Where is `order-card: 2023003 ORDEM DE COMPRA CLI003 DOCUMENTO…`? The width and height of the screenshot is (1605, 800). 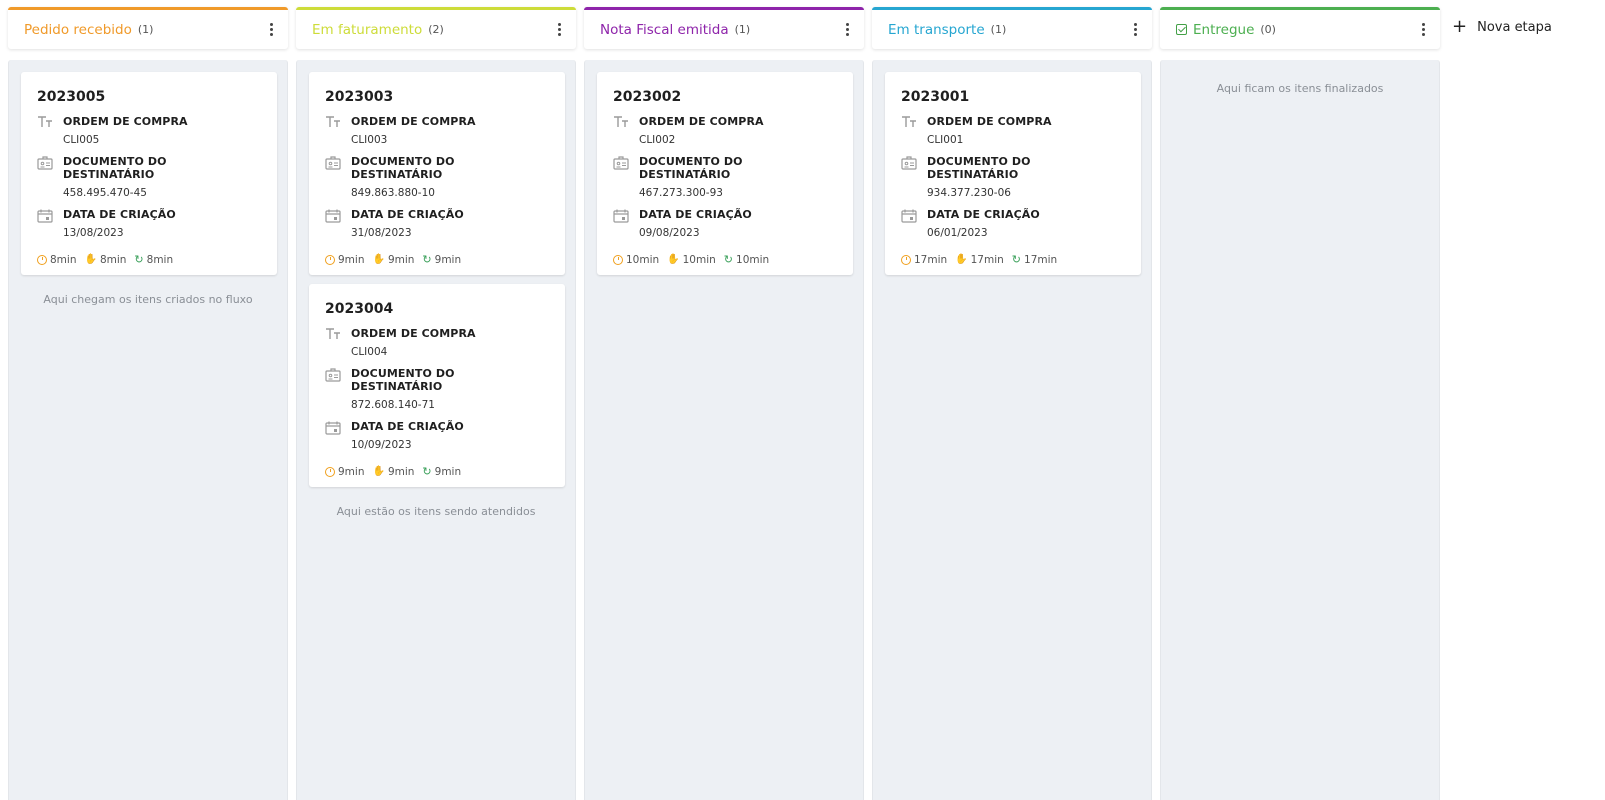
order-card: 2023003 ORDEM DE COMPRA CLI003 DOCUMENTO… is located at coordinates (437, 173).